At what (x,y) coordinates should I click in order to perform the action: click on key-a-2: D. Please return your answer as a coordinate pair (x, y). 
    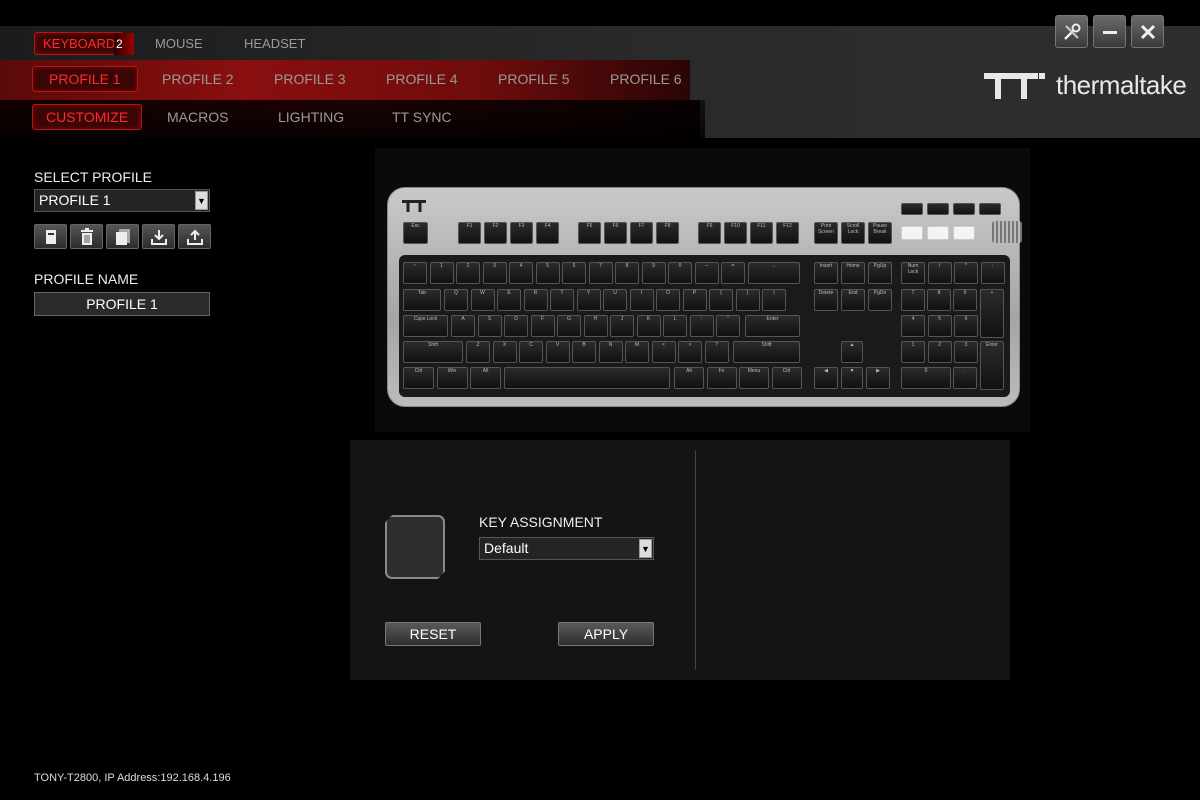
    Looking at the image, I should click on (516, 326).